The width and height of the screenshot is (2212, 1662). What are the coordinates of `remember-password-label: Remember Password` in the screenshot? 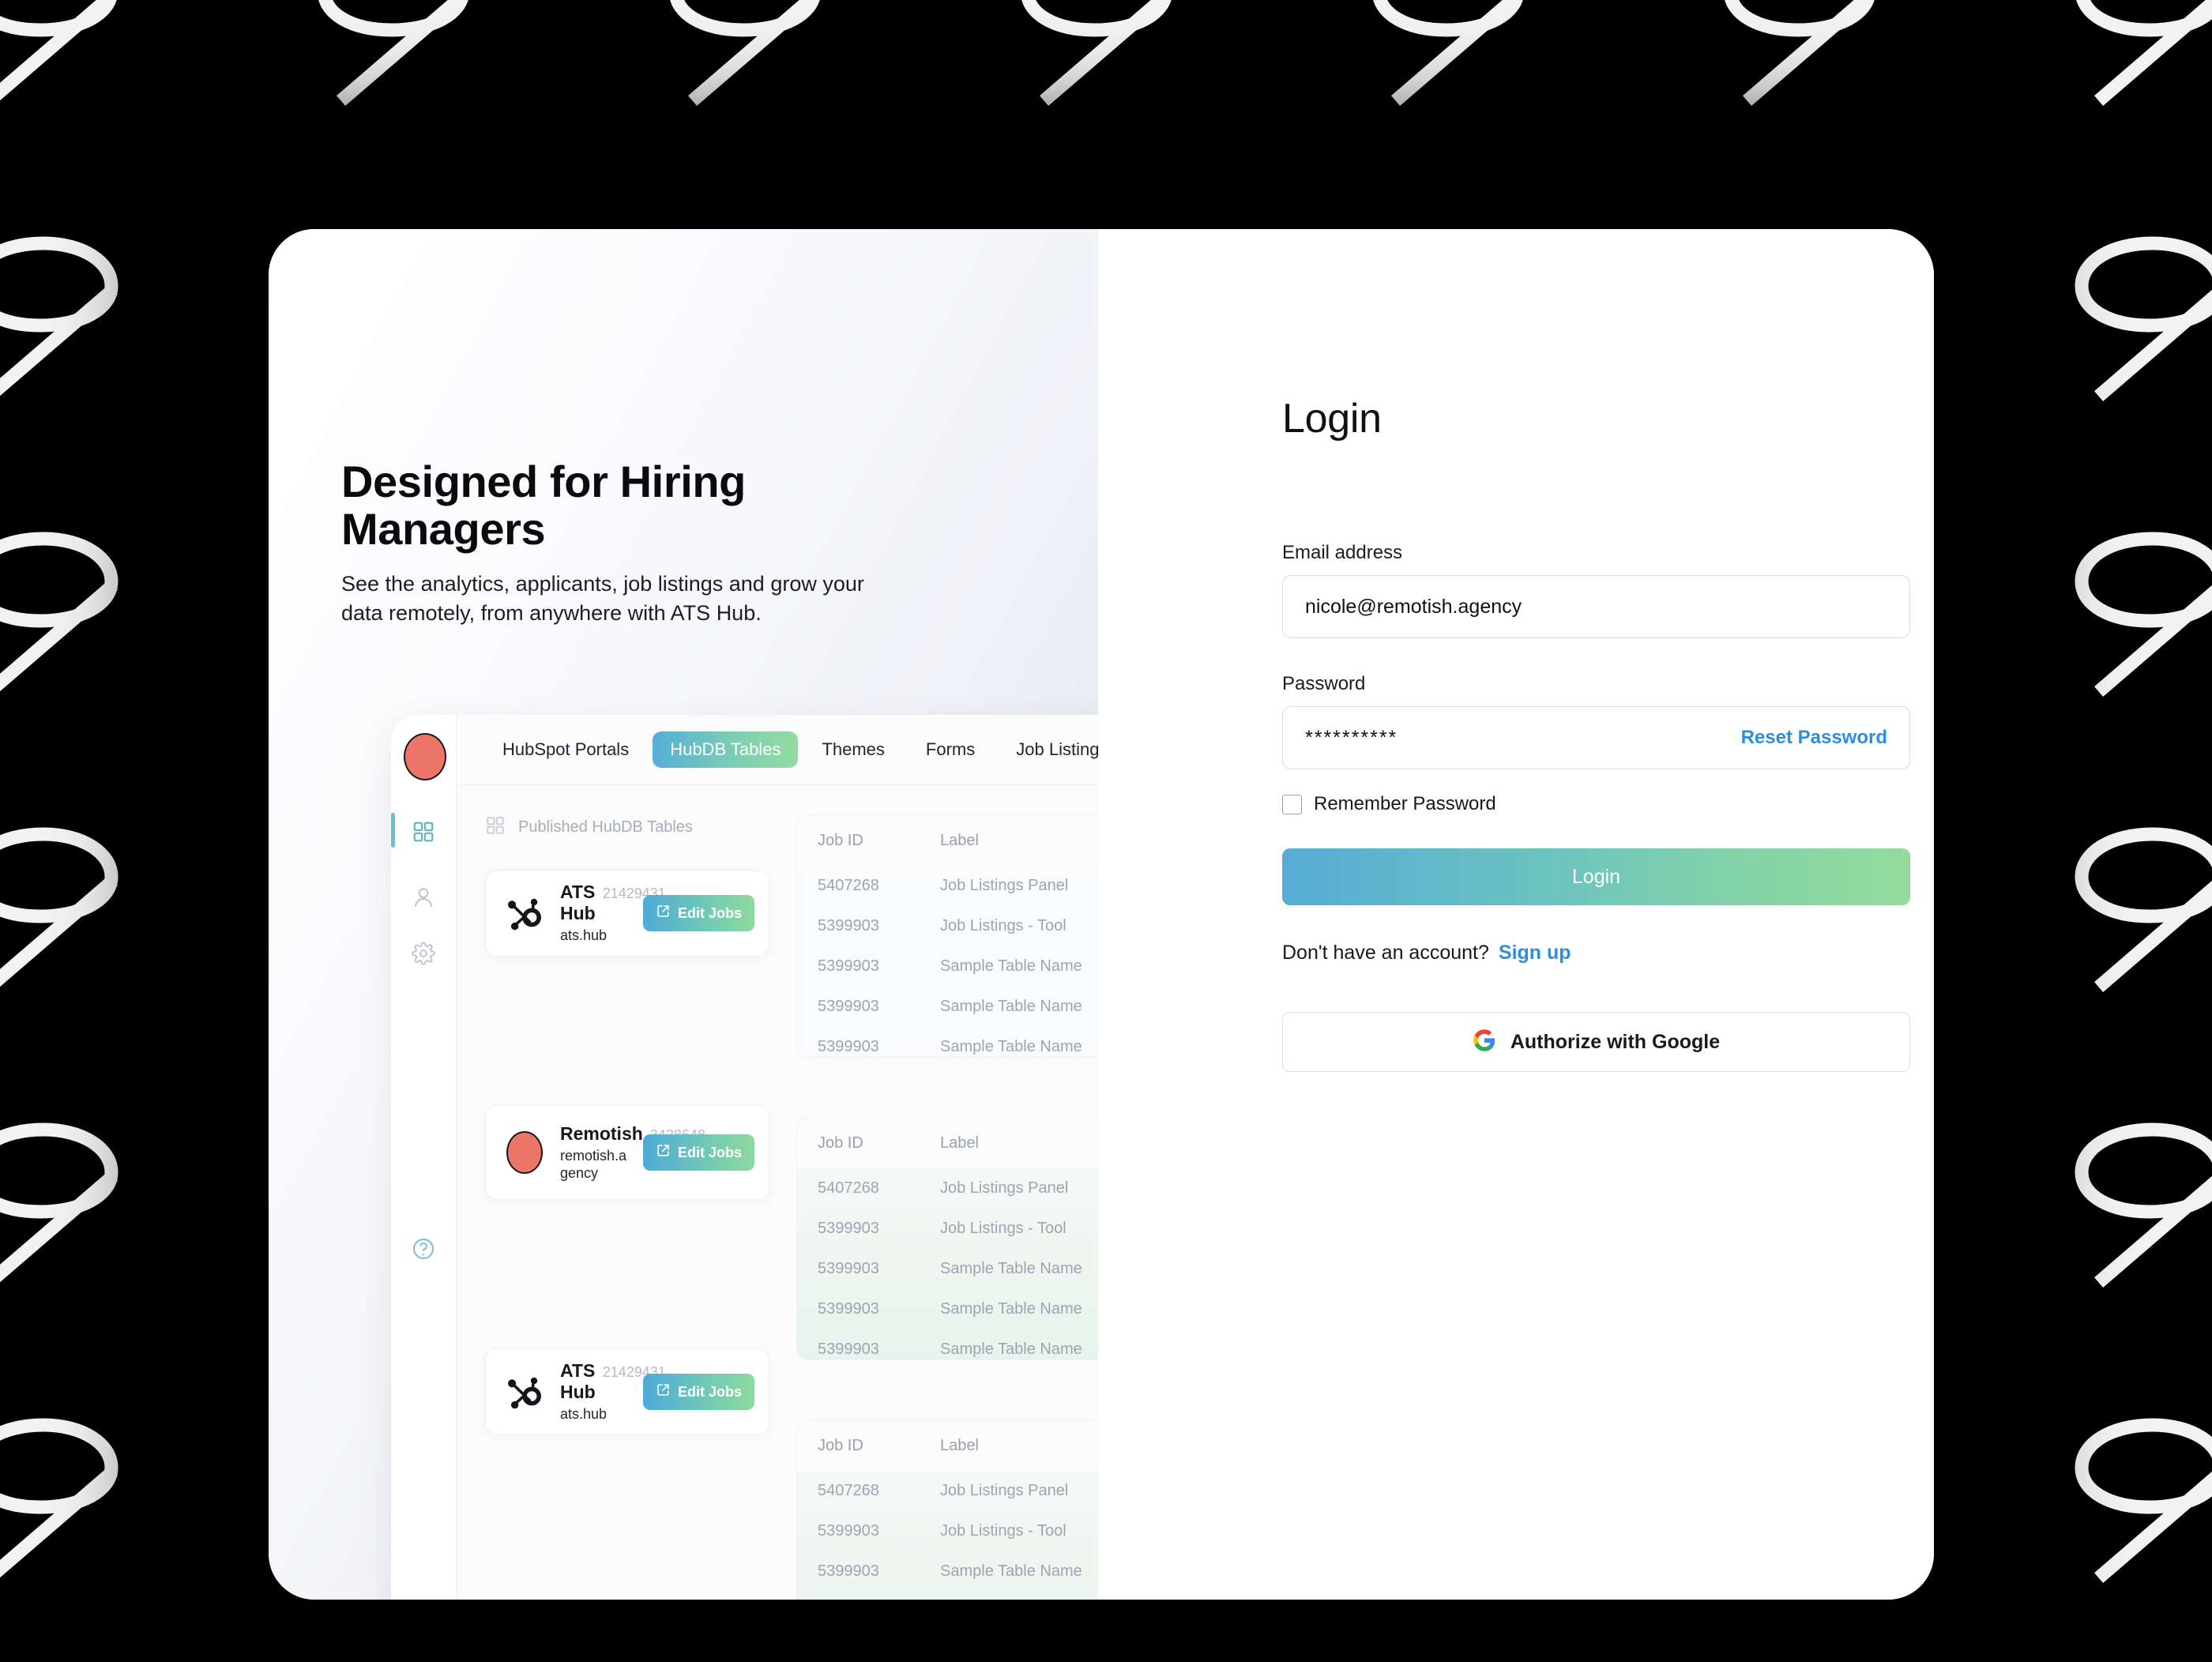 It's located at (1405, 803).